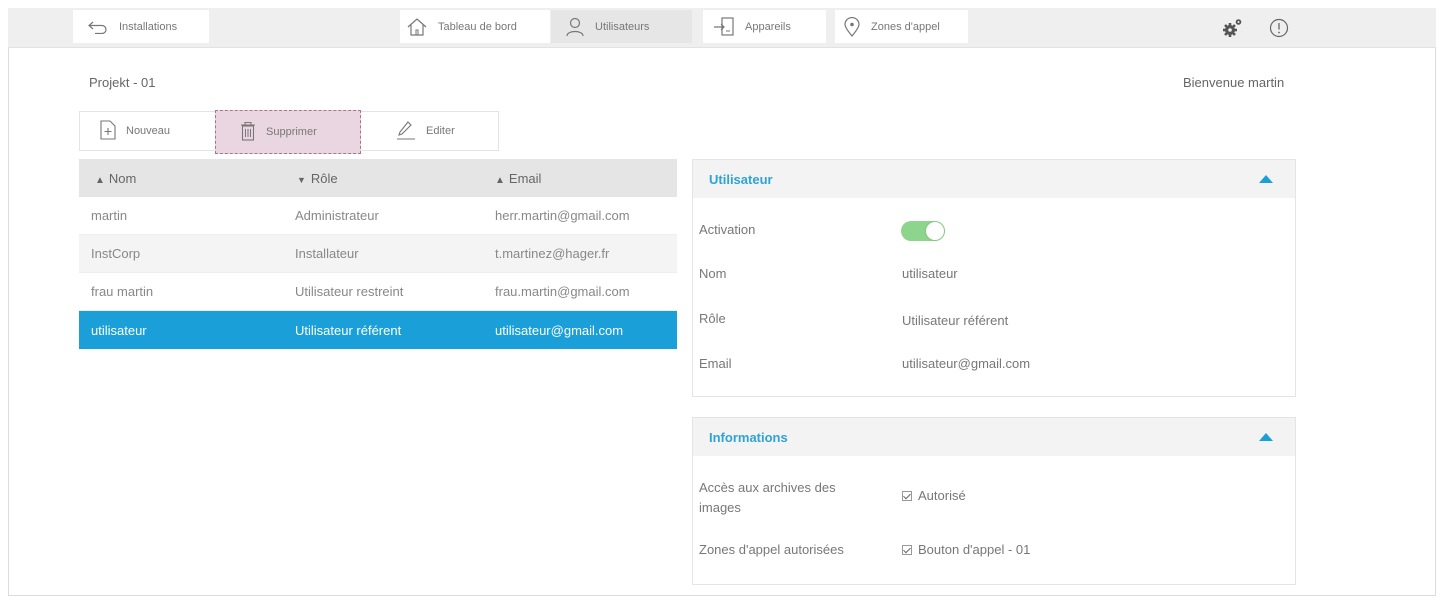 The image size is (1440, 598). Describe the element at coordinates (381, 178) in the screenshot. I see `column-header-role: ▼ Rôle` at that location.